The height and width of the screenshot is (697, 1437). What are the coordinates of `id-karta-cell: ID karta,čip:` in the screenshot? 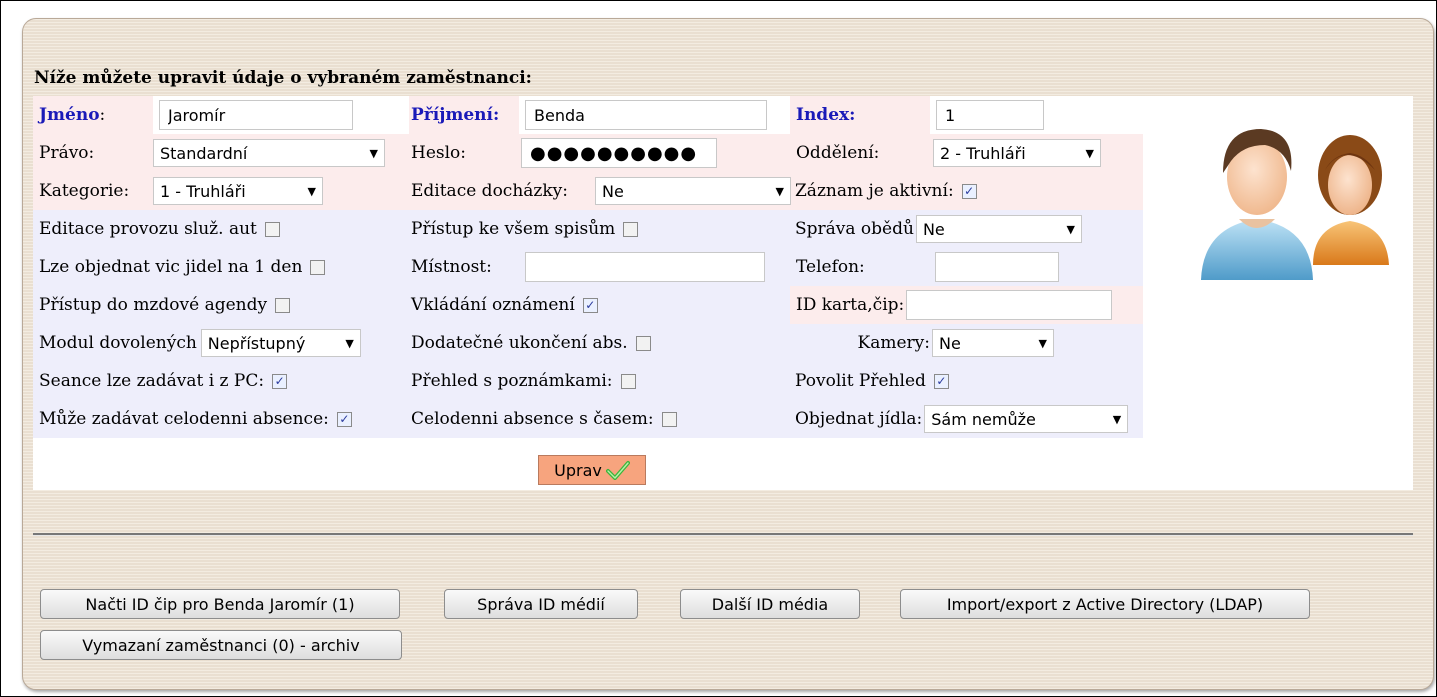 It's located at (966, 305).